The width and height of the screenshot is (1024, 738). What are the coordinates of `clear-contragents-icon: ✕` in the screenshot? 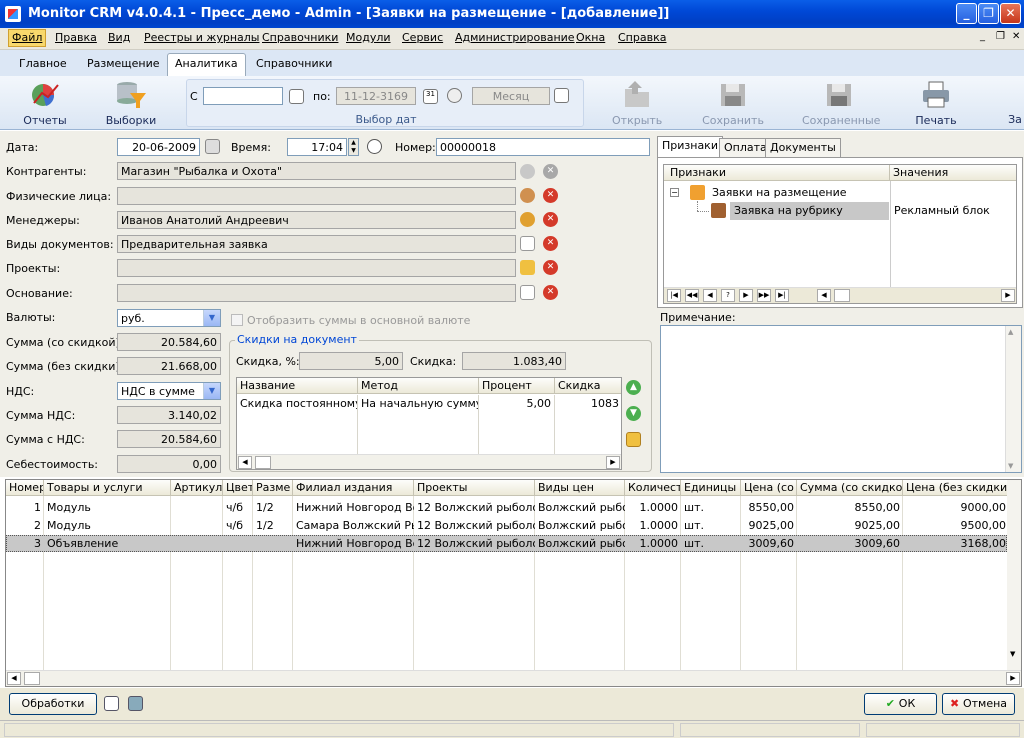 It's located at (550, 171).